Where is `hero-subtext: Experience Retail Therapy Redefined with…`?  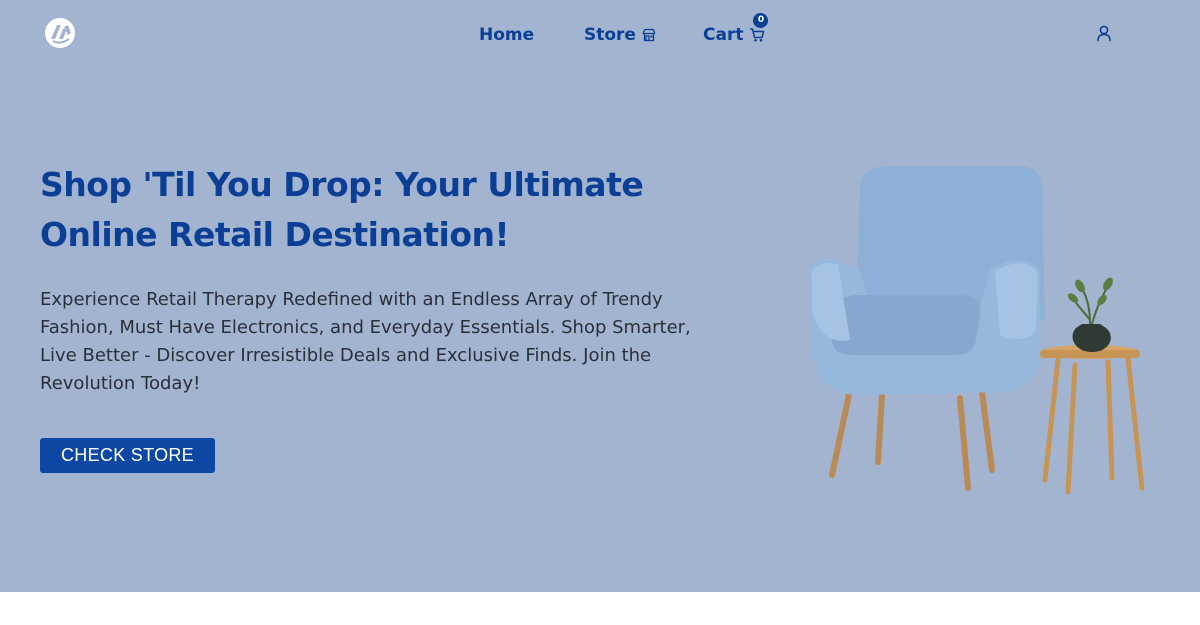 hero-subtext: Experience Retail Therapy Redefined with… is located at coordinates (365, 341).